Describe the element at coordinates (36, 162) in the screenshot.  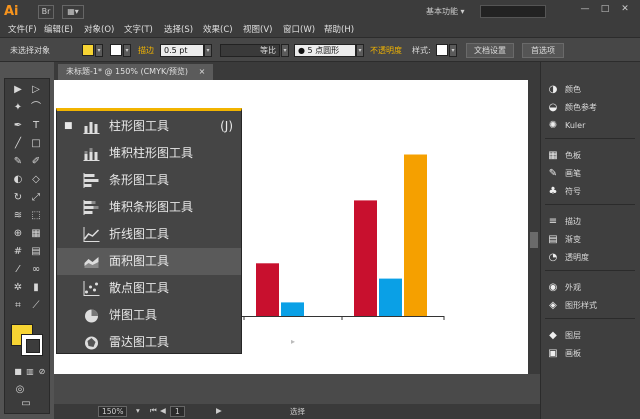
I see `pencil-tool-icon: ✐` at that location.